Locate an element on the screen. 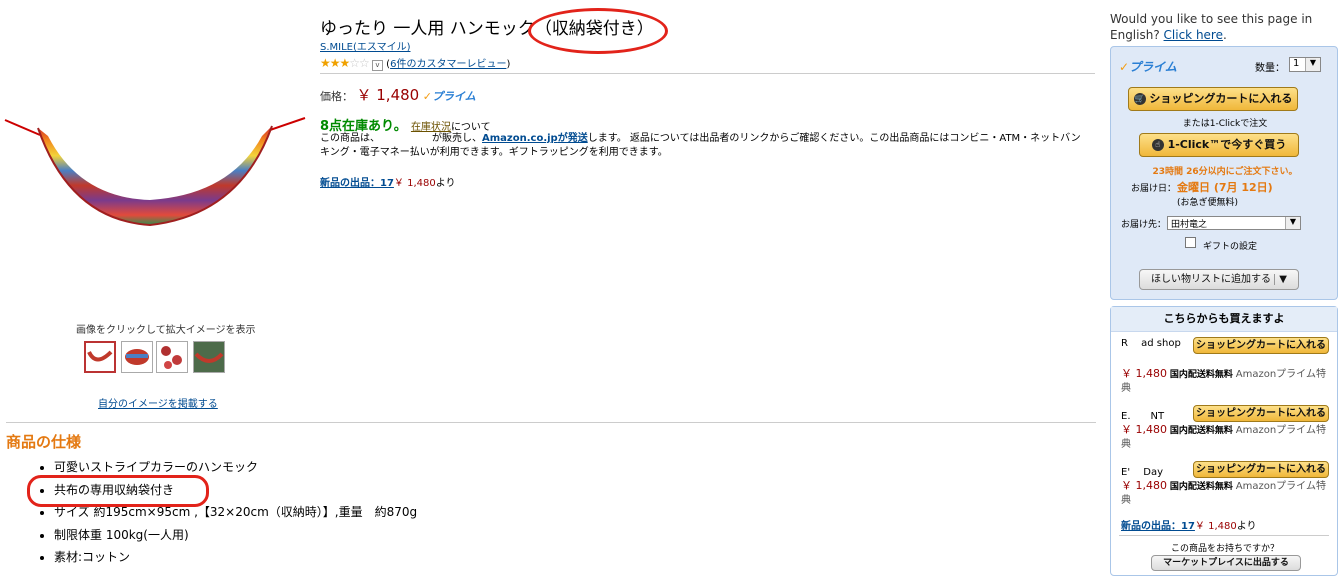 The image size is (1342, 576). product-main-image is located at coordinates (155, 170).